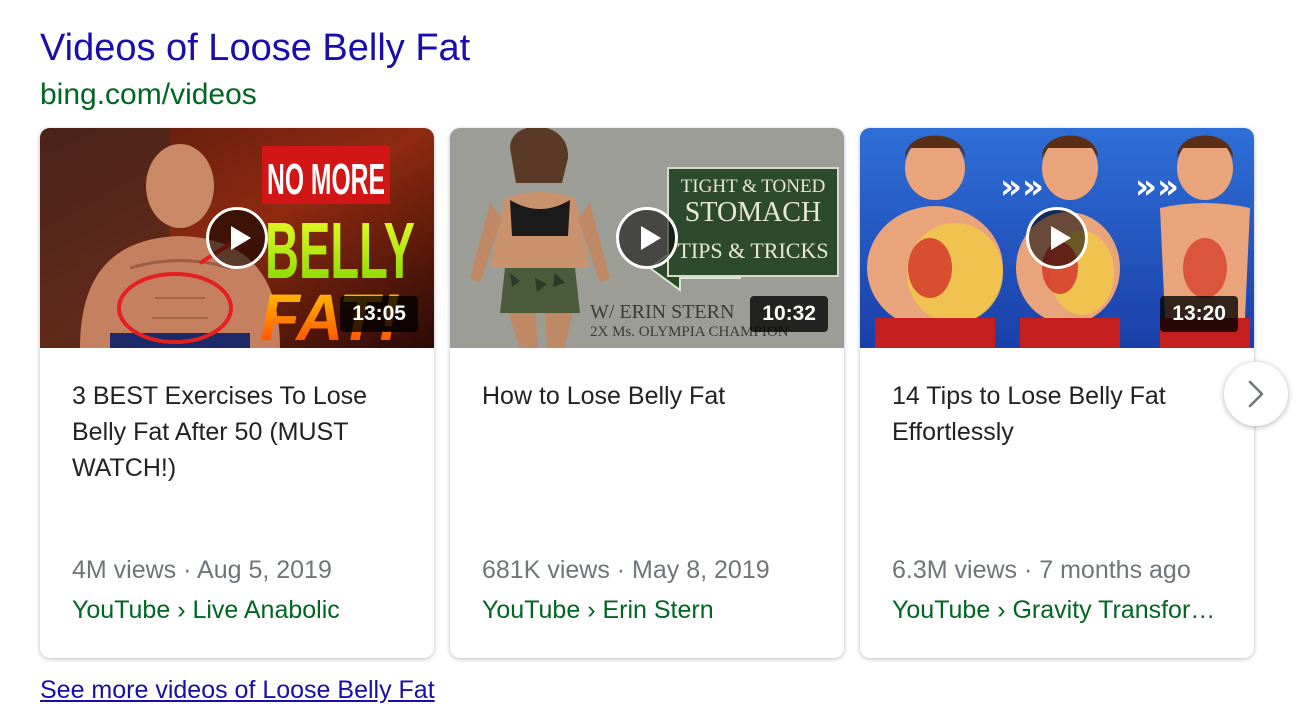 Image resolution: width=1296 pixels, height=724 pixels. I want to click on svg-text: STOMACH, so click(753, 212).